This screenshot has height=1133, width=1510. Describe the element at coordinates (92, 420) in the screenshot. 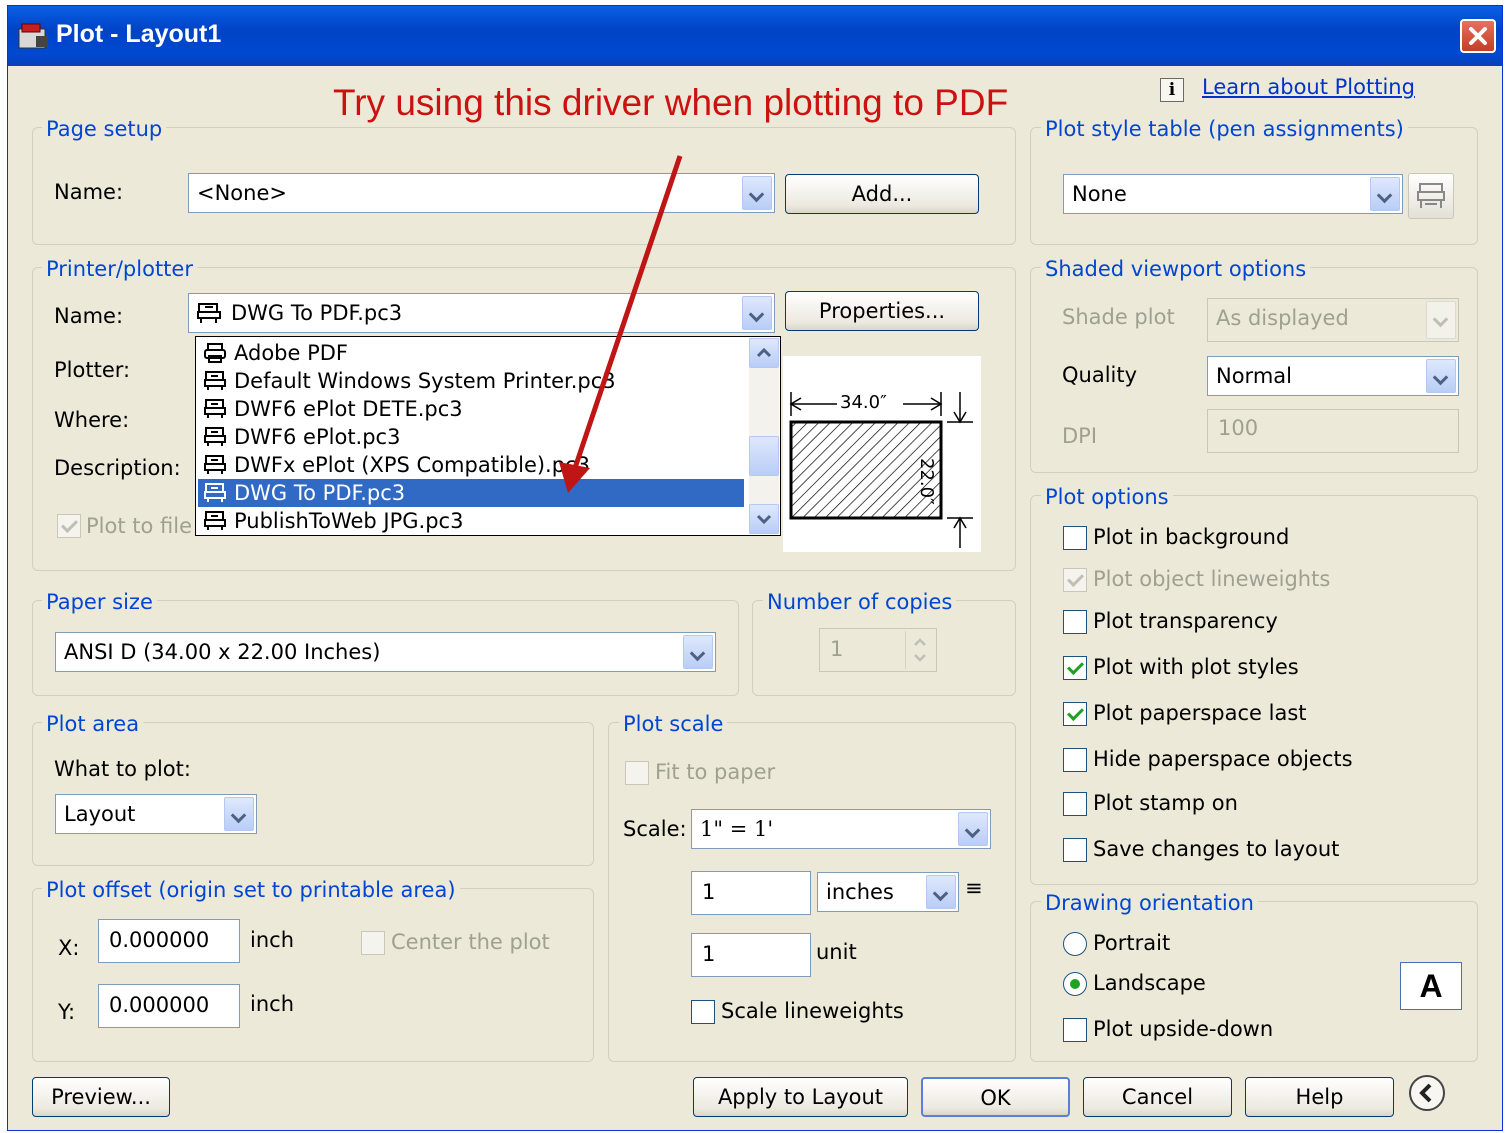

I see `where-label: Where:` at that location.